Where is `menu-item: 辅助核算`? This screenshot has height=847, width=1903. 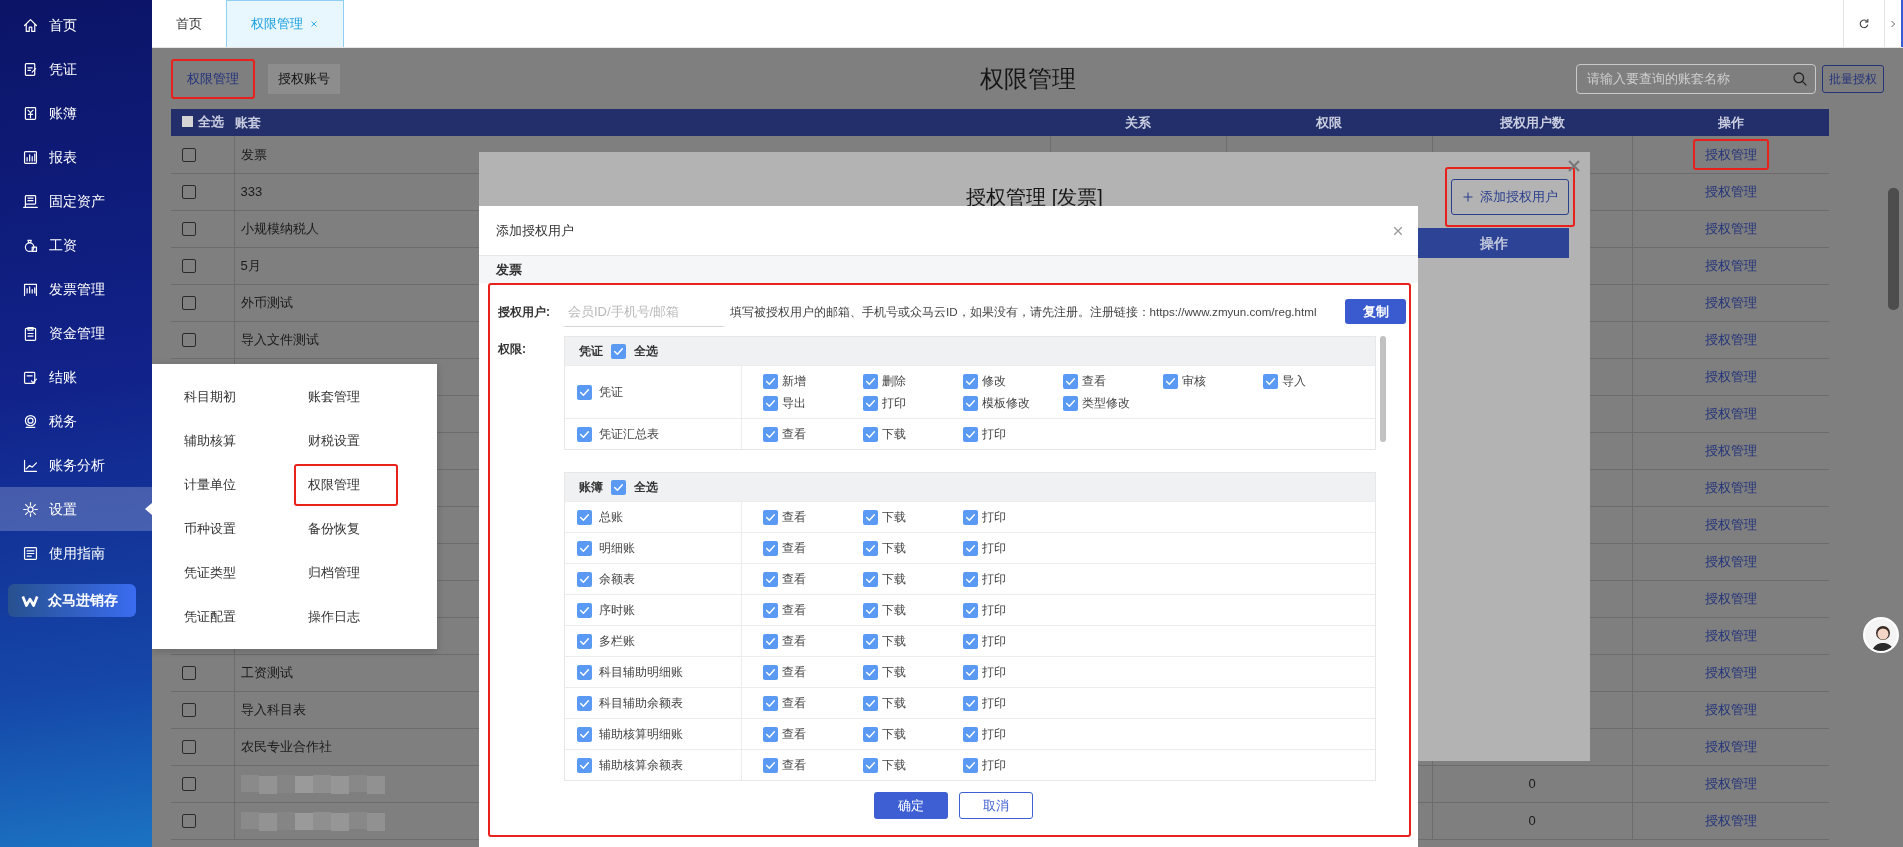
menu-item: 辅助核算 is located at coordinates (232, 441).